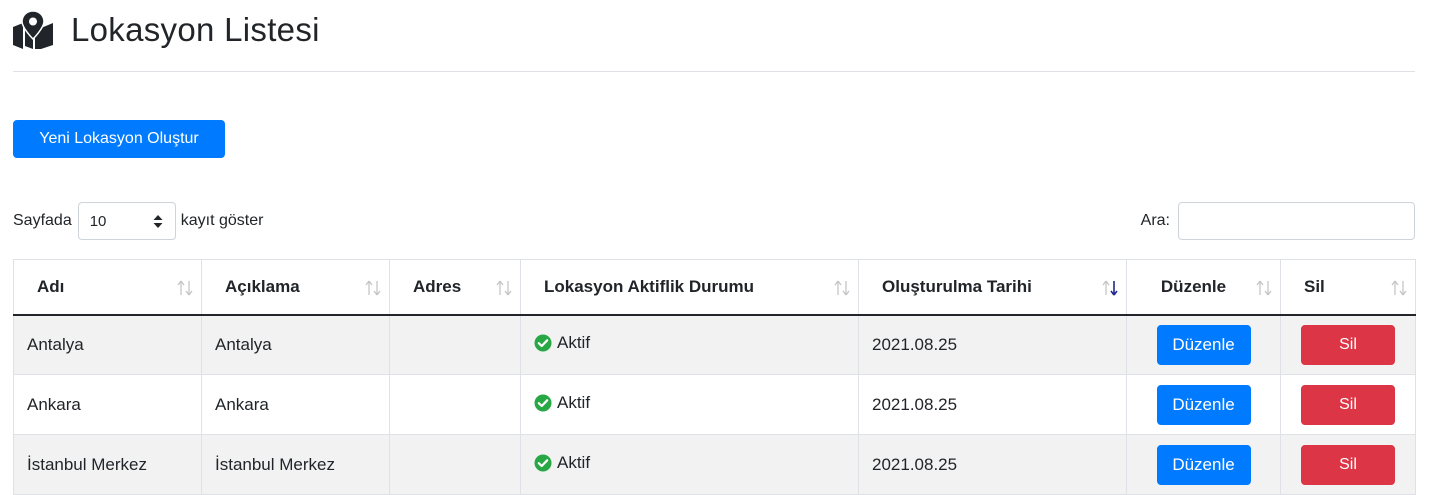  I want to click on page-header: Lokasyon Listesi, so click(166, 30).